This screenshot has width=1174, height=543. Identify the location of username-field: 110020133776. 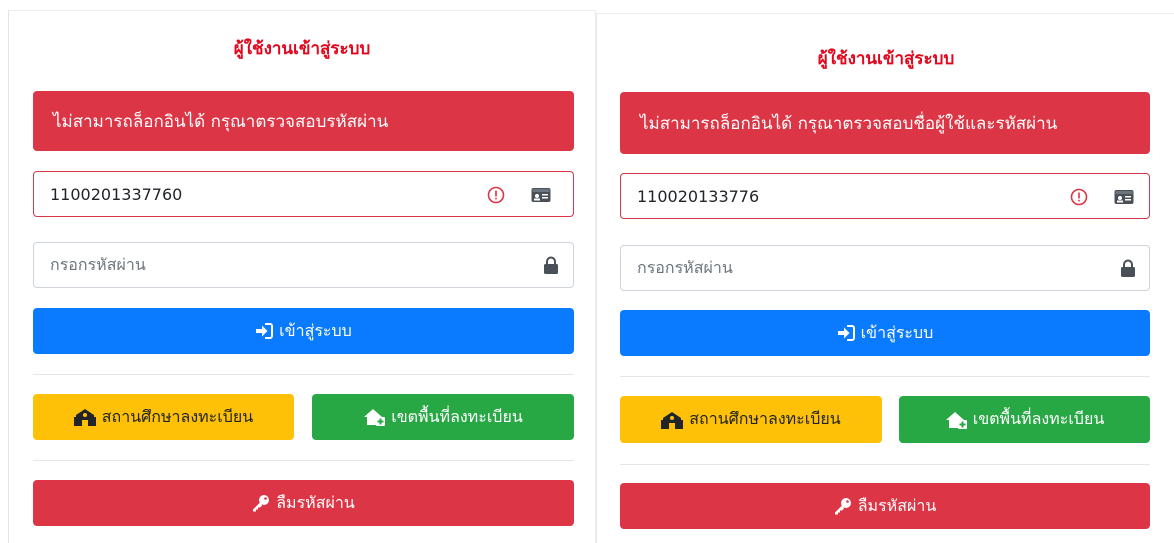
(885, 196).